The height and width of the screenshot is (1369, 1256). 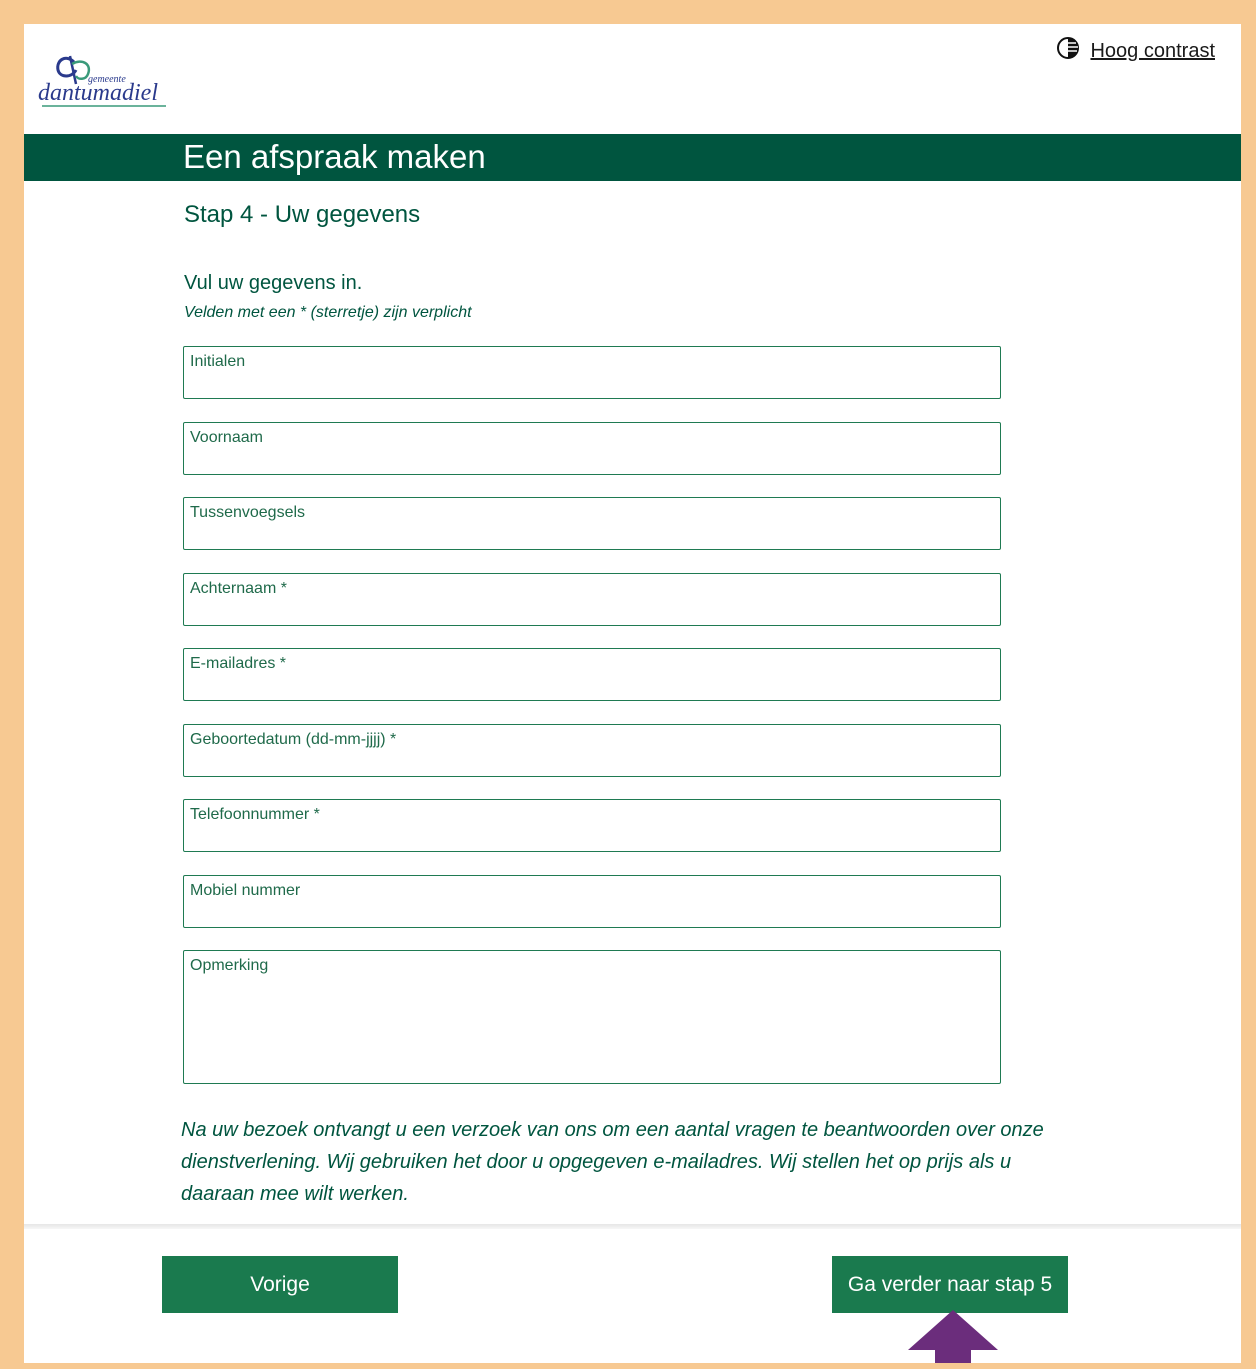 I want to click on field-label: Initialen, so click(x=218, y=361).